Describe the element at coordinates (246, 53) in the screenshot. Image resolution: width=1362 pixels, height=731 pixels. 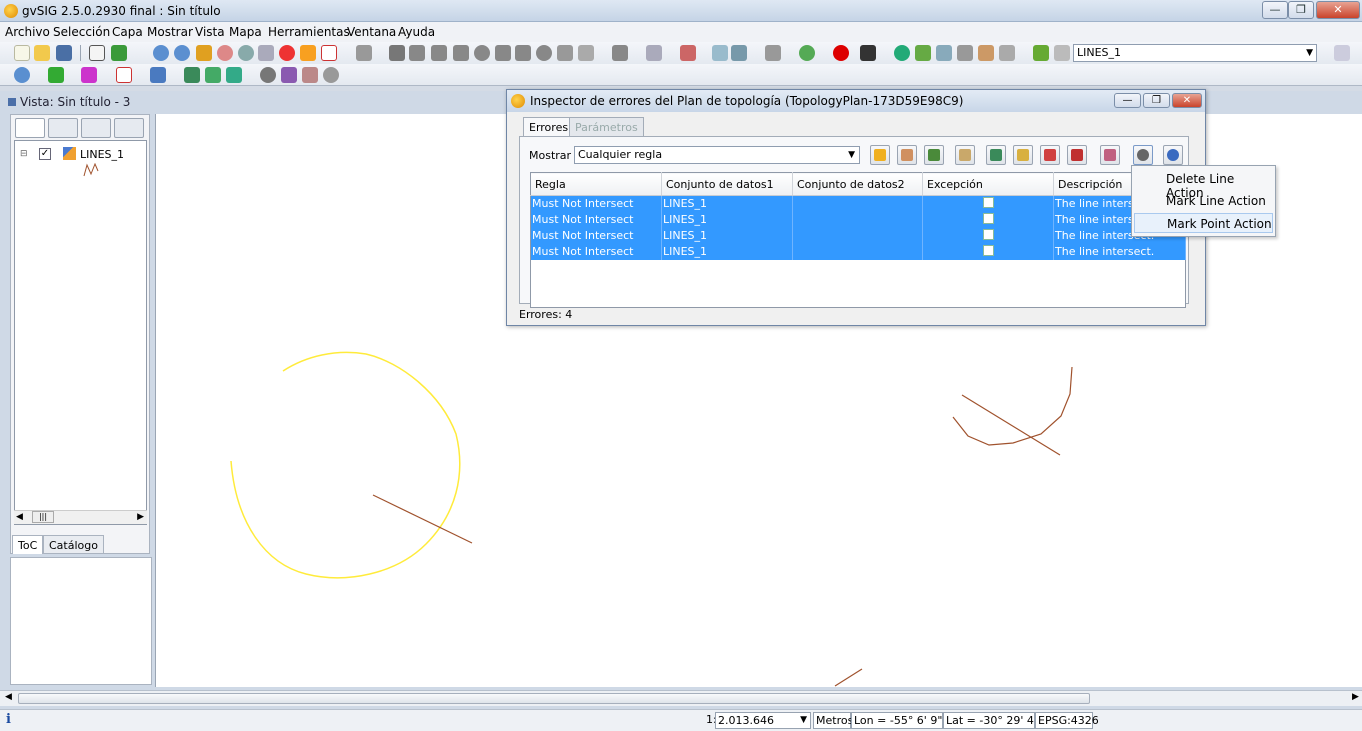
I see `zoom-previous-icon` at that location.